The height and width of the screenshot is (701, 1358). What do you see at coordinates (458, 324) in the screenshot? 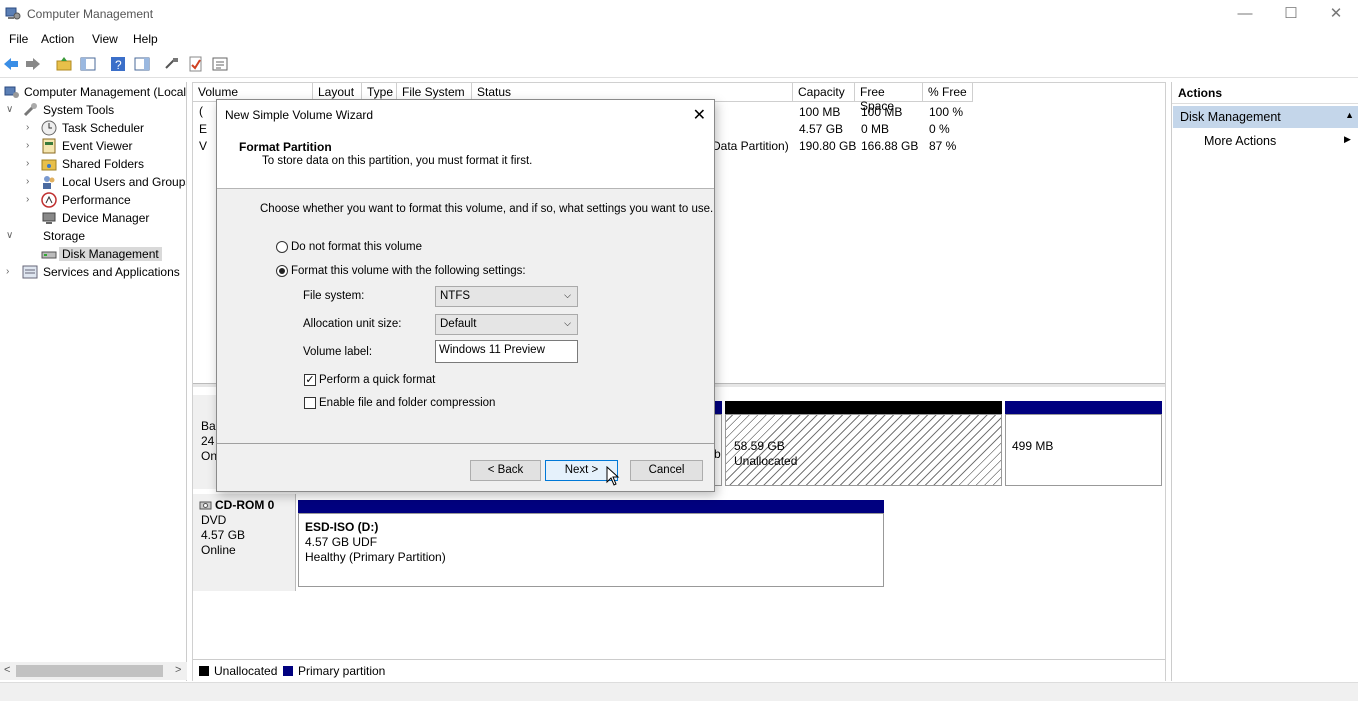
I see `allocation-unit-value: Default` at bounding box center [458, 324].